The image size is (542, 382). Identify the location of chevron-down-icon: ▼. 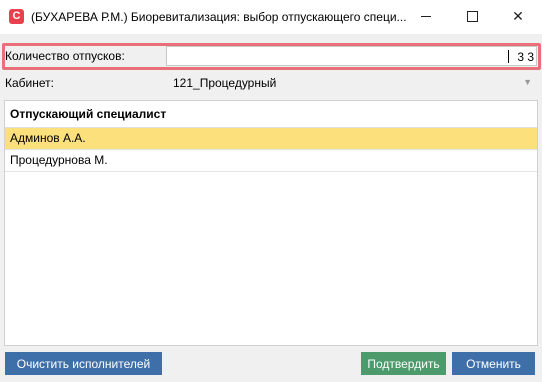
(527, 82).